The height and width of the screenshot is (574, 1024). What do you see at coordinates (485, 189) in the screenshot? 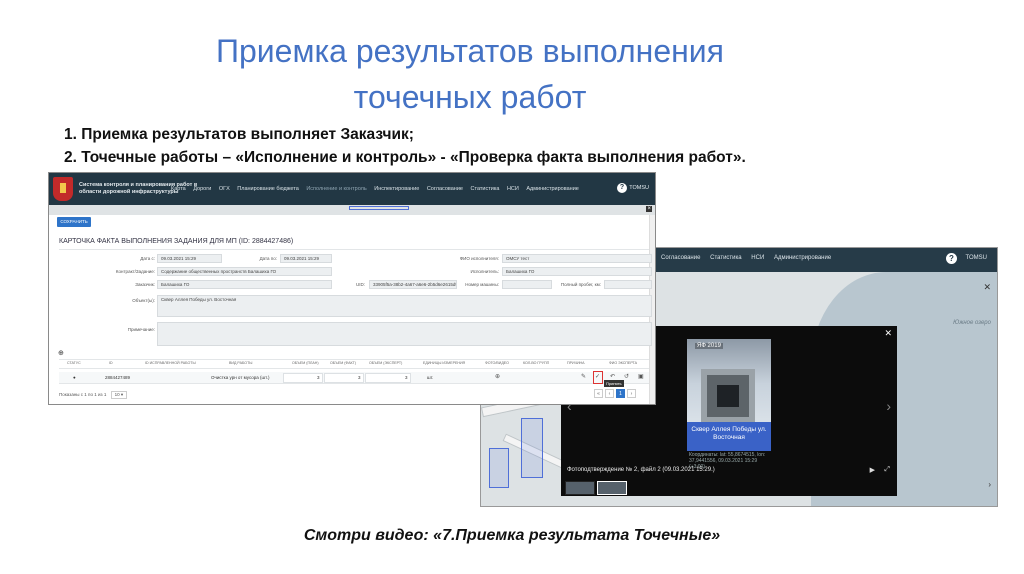
I see `nav-item-statistics: Статистика` at bounding box center [485, 189].